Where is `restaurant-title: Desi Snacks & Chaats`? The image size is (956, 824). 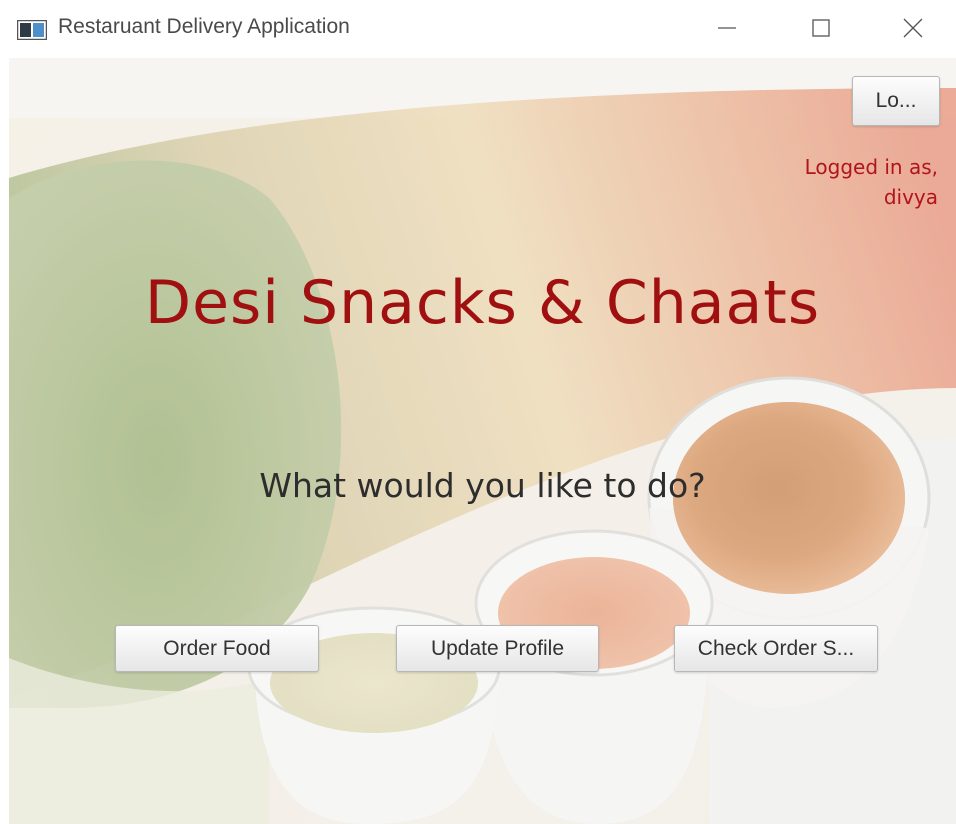
restaurant-title: Desi Snacks & Chaats is located at coordinates (482, 303).